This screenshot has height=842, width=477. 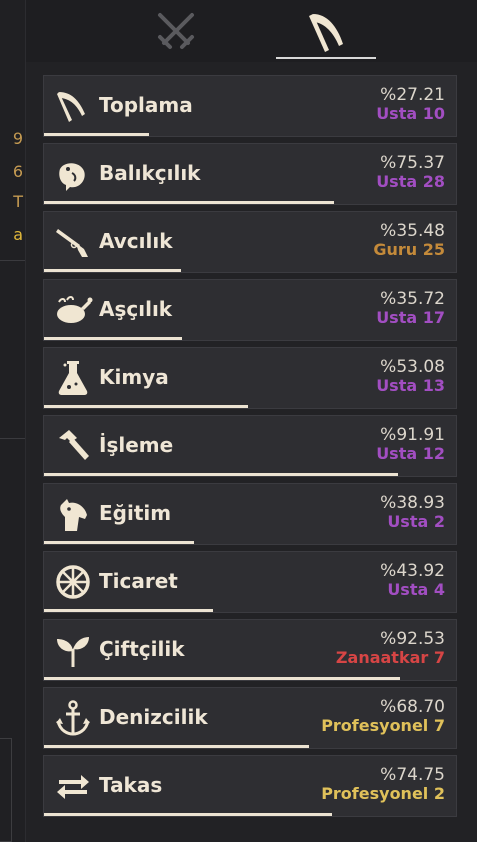 I want to click on skill-percent: %27.21, so click(x=412, y=95).